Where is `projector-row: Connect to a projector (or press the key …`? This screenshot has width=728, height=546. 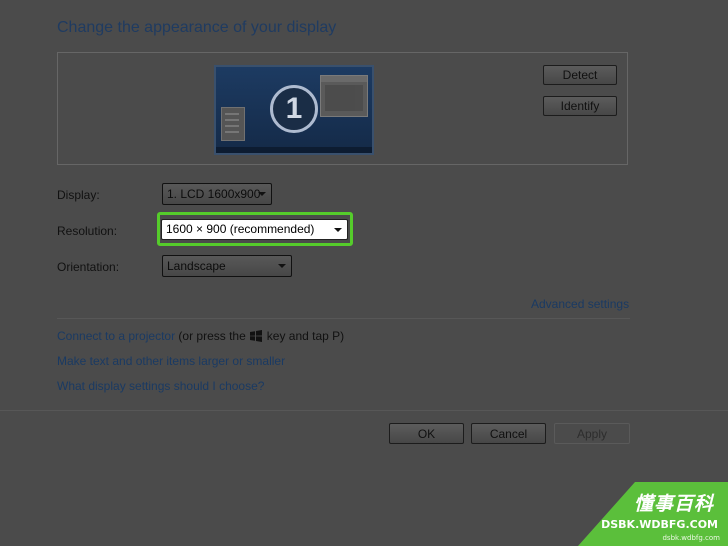
projector-row: Connect to a projector (or press the key … is located at coordinates (200, 336).